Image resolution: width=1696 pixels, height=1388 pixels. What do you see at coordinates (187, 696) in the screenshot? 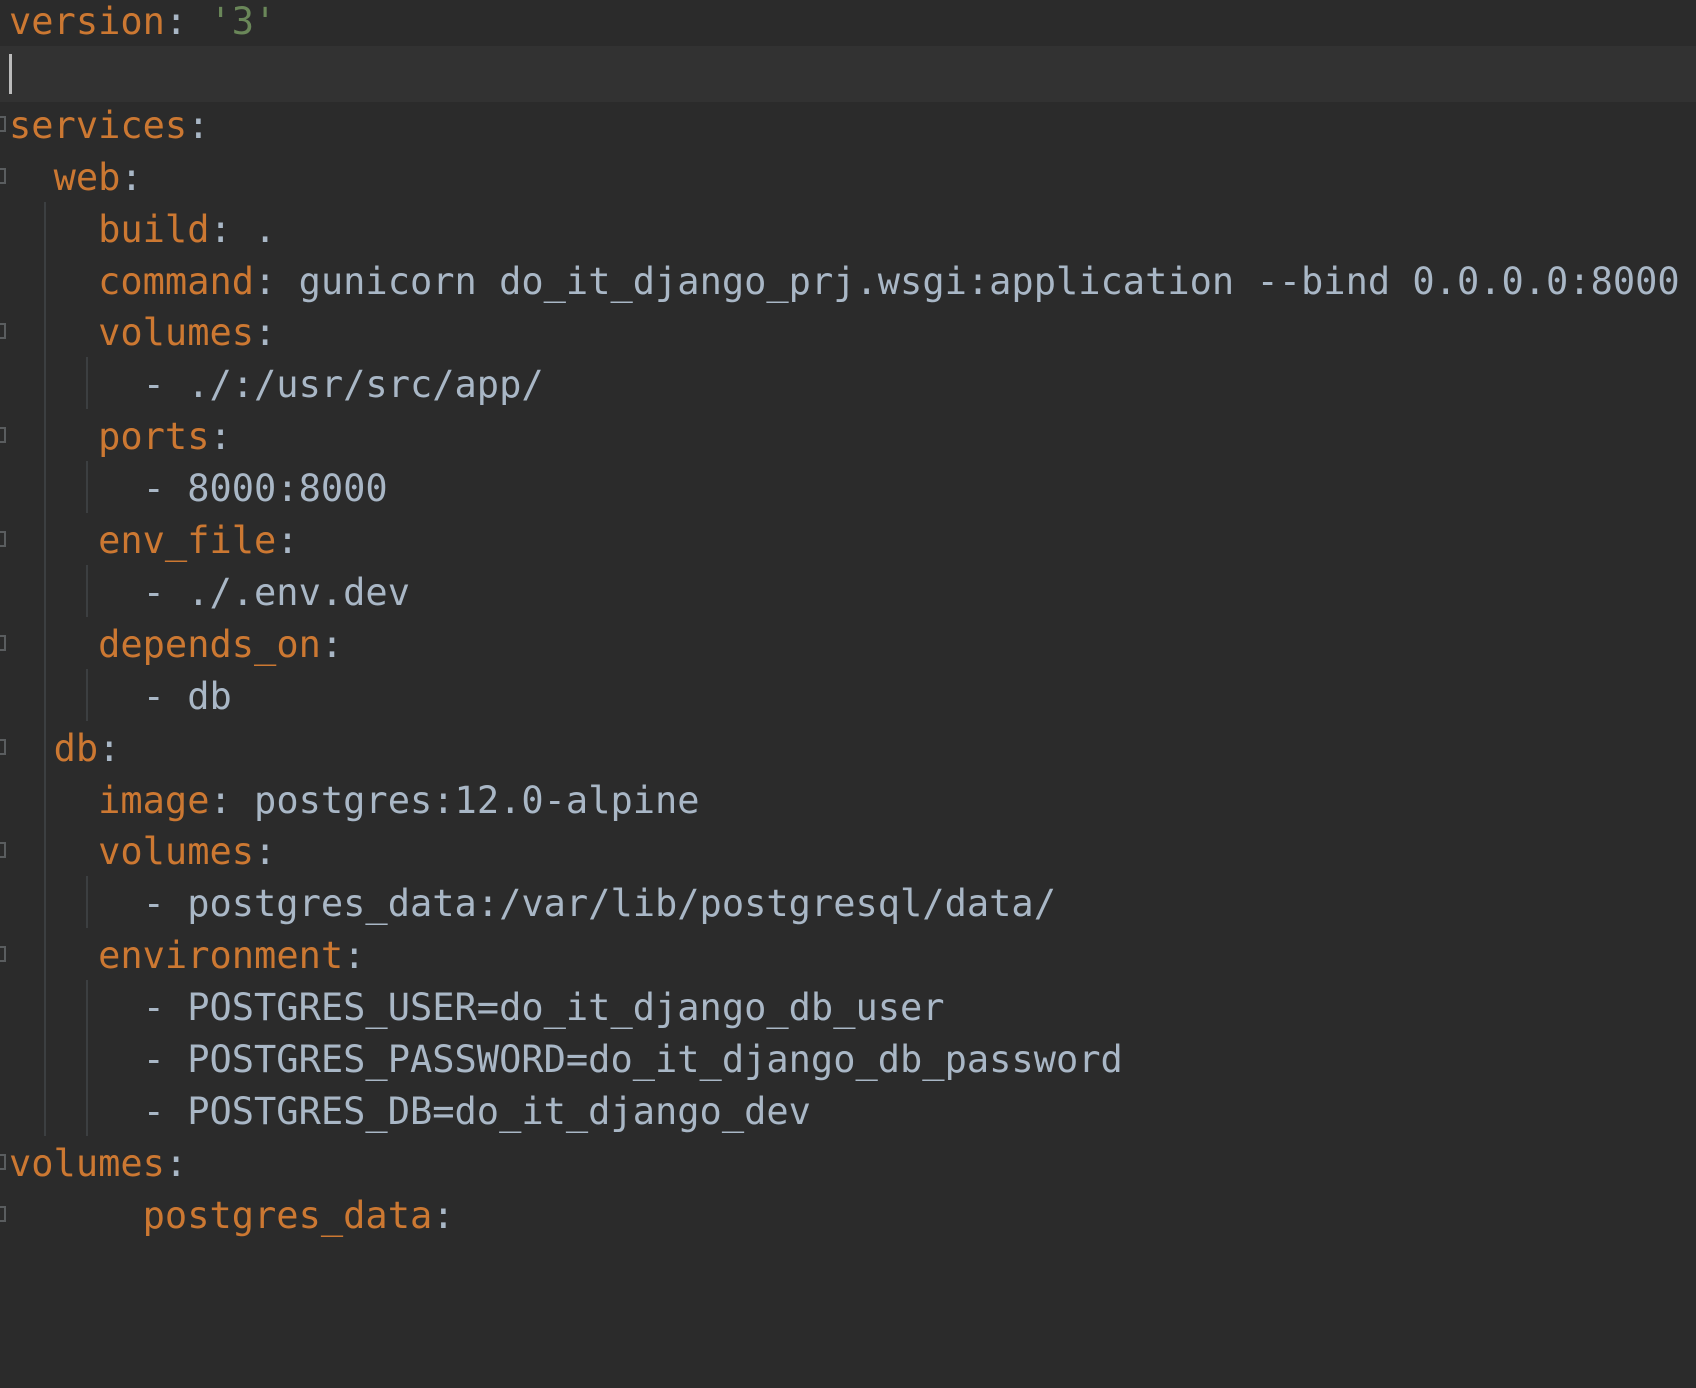
I see `yaml-value: - db` at bounding box center [187, 696].